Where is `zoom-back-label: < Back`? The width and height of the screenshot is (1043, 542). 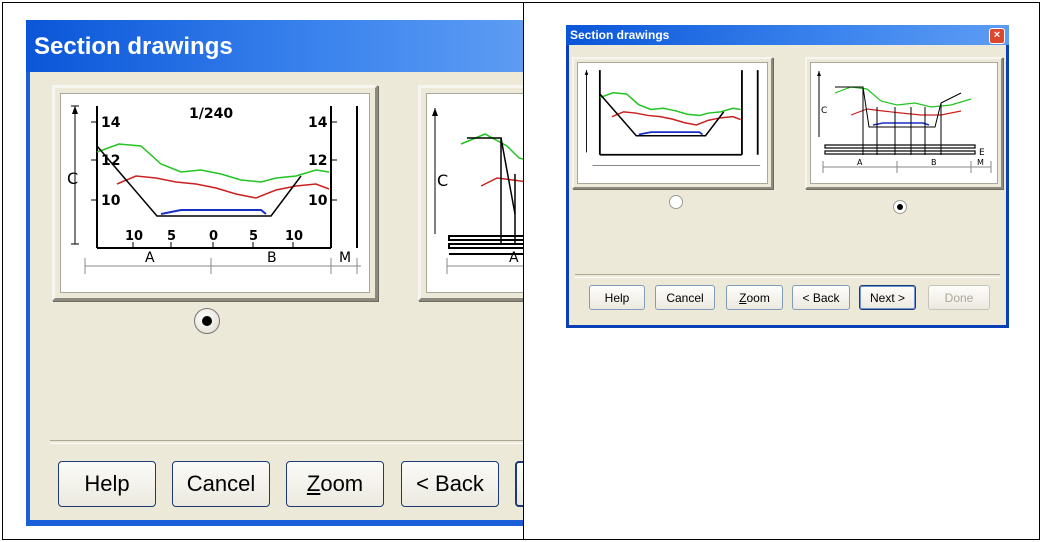 zoom-back-label: < Back is located at coordinates (450, 483).